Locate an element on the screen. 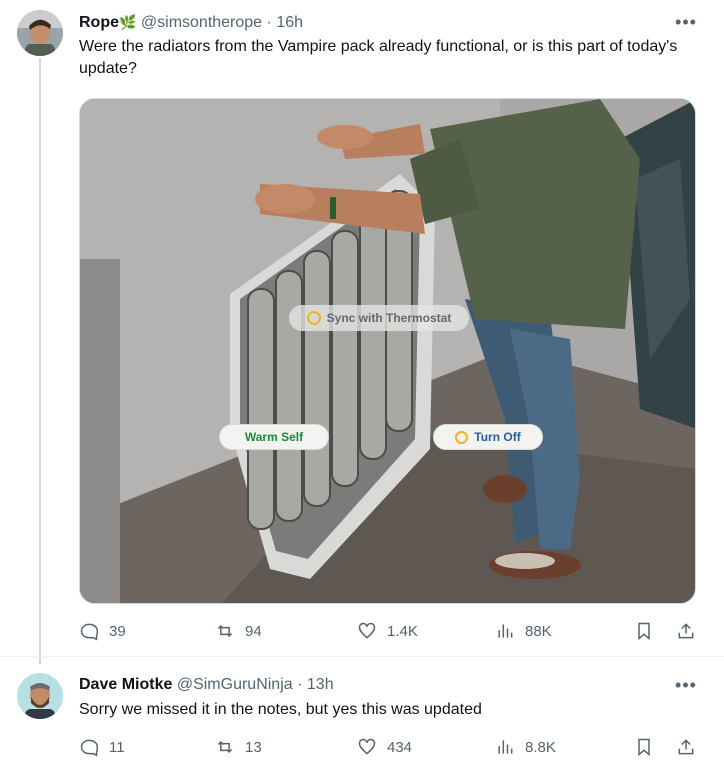  tweet-header: Rope🌿 @simsontherope · 16h is located at coordinates (191, 22).